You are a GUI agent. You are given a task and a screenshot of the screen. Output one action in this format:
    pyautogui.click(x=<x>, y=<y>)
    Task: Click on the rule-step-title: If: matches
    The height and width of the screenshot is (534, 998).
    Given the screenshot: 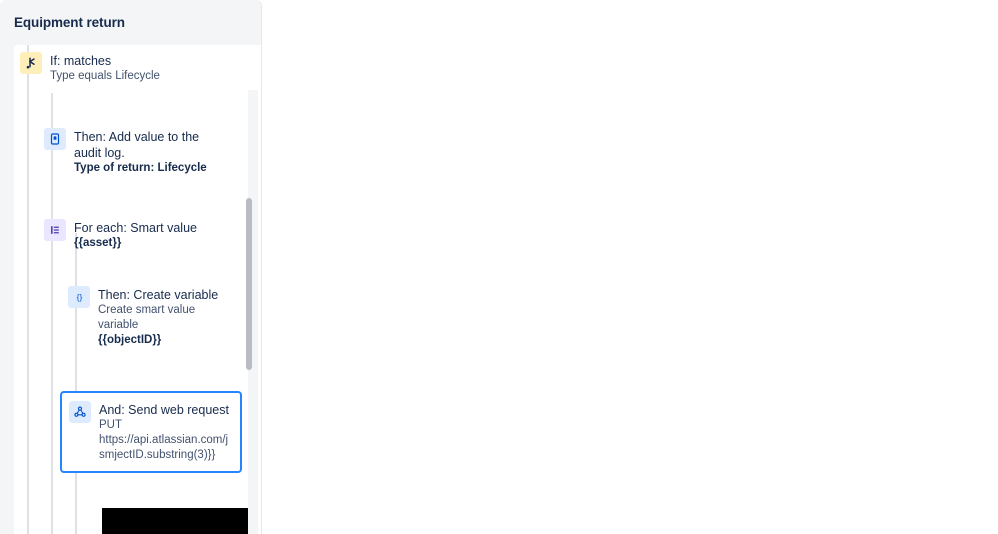 What is the action you would take?
    pyautogui.click(x=81, y=61)
    